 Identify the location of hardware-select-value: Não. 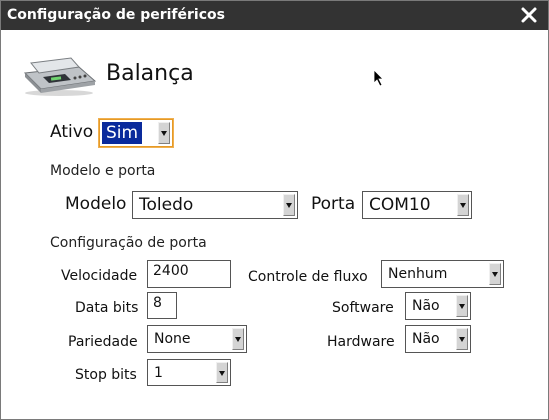
(426, 339).